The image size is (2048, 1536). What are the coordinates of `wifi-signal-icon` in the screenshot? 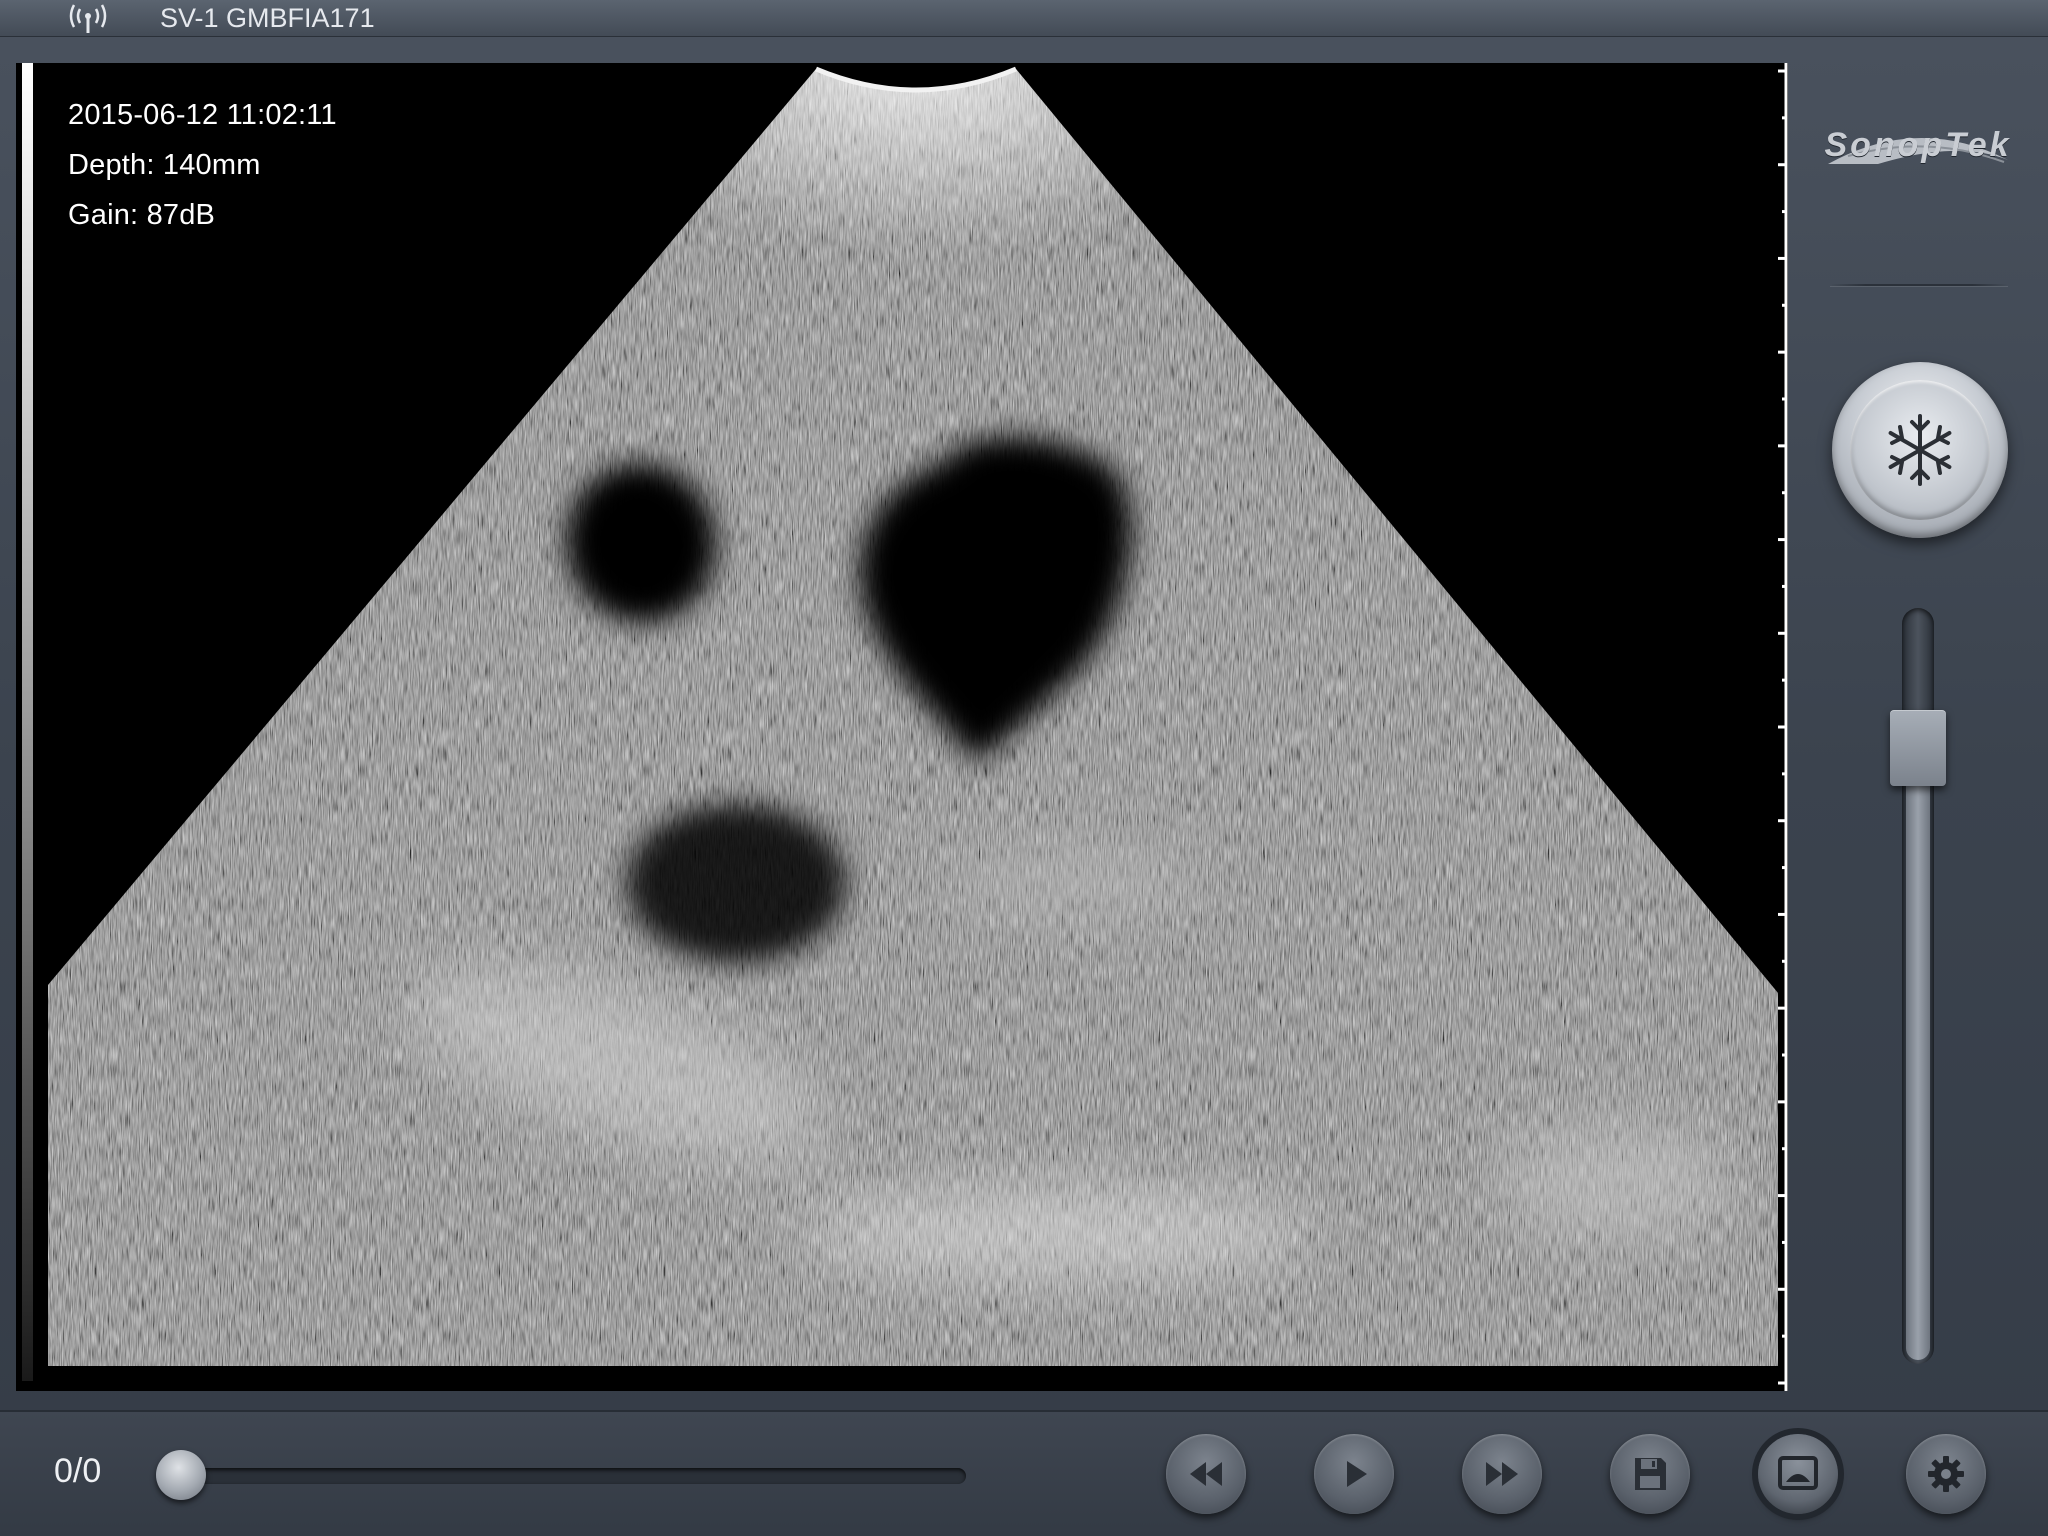 It's located at (88, 18).